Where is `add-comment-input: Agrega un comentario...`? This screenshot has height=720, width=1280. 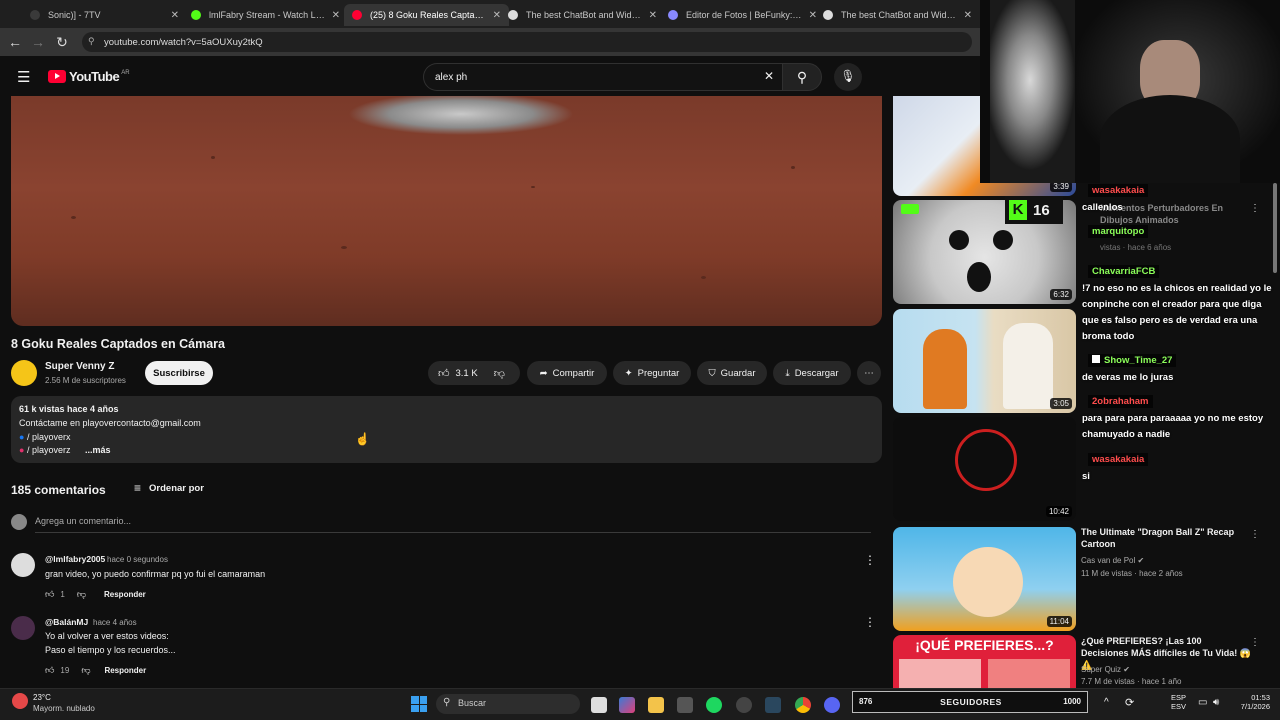 add-comment-input: Agrega un comentario... is located at coordinates (453, 524).